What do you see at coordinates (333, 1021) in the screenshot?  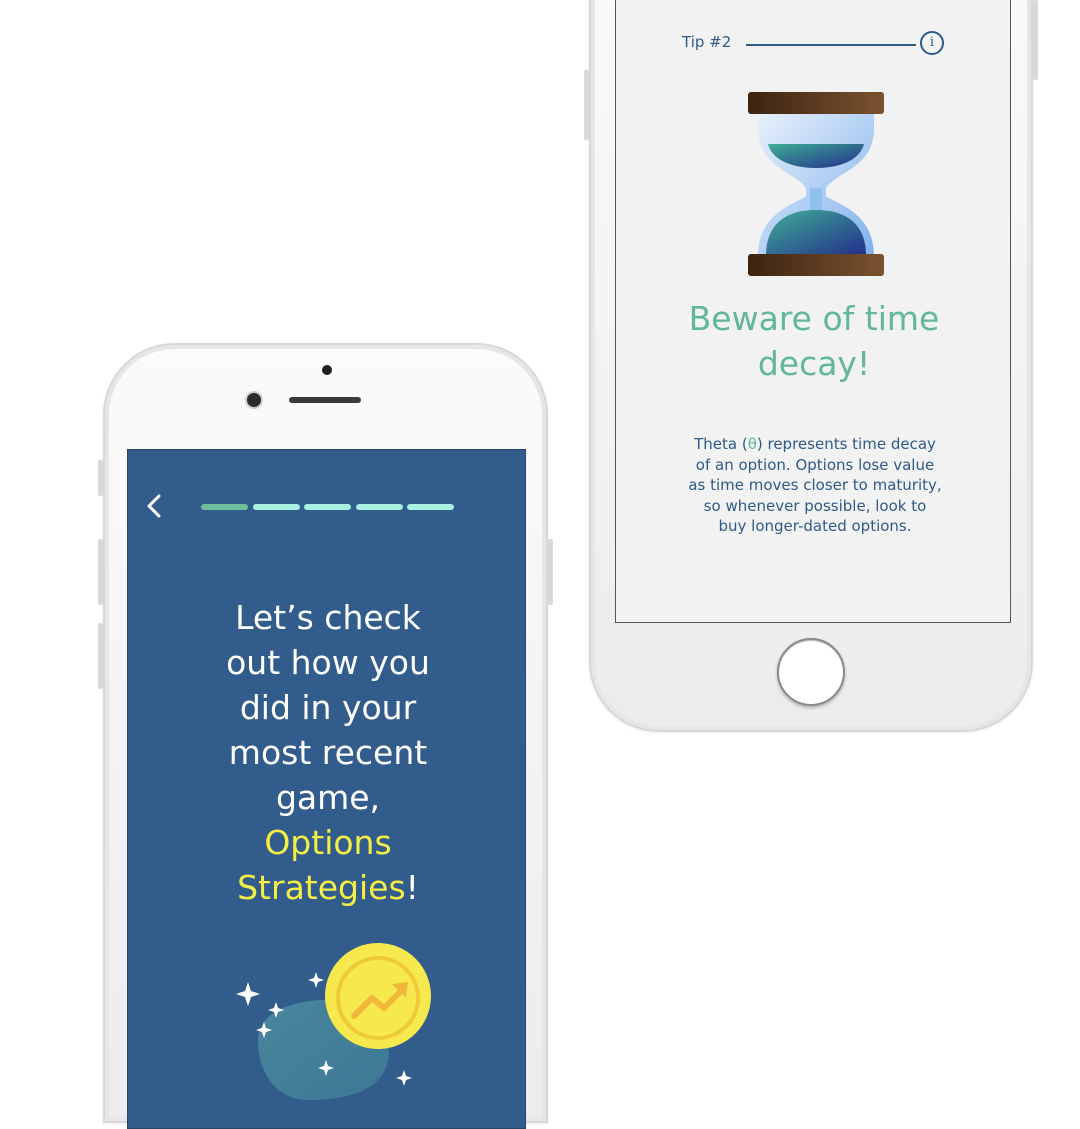 I see `coin-trend-icon` at bounding box center [333, 1021].